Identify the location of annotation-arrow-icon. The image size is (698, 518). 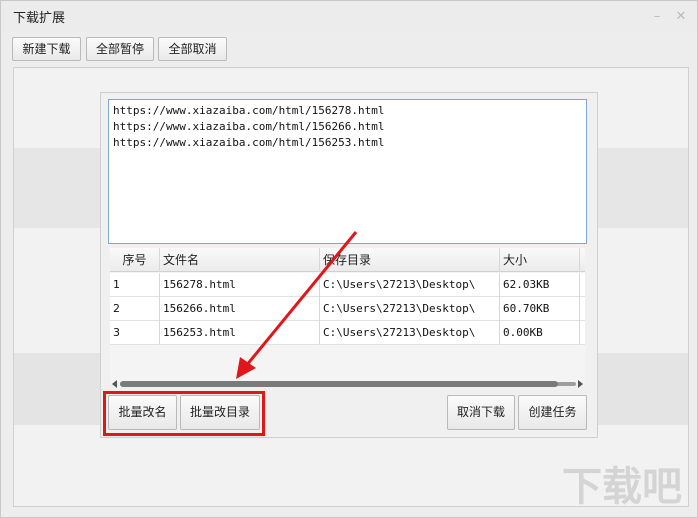
(297, 305).